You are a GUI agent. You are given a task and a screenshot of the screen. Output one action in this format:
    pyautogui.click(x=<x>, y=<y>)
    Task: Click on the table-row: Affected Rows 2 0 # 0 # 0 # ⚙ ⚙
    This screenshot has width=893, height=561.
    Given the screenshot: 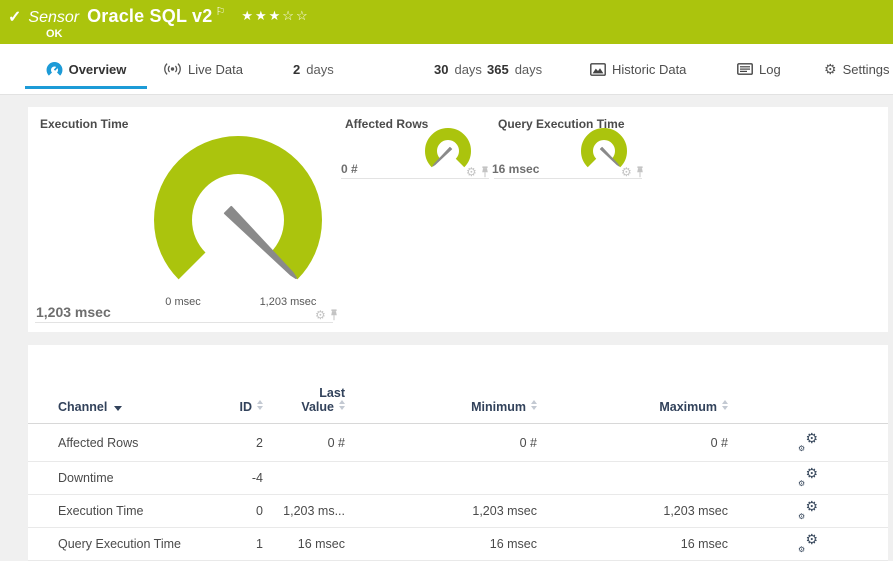 What is the action you would take?
    pyautogui.click(x=458, y=443)
    